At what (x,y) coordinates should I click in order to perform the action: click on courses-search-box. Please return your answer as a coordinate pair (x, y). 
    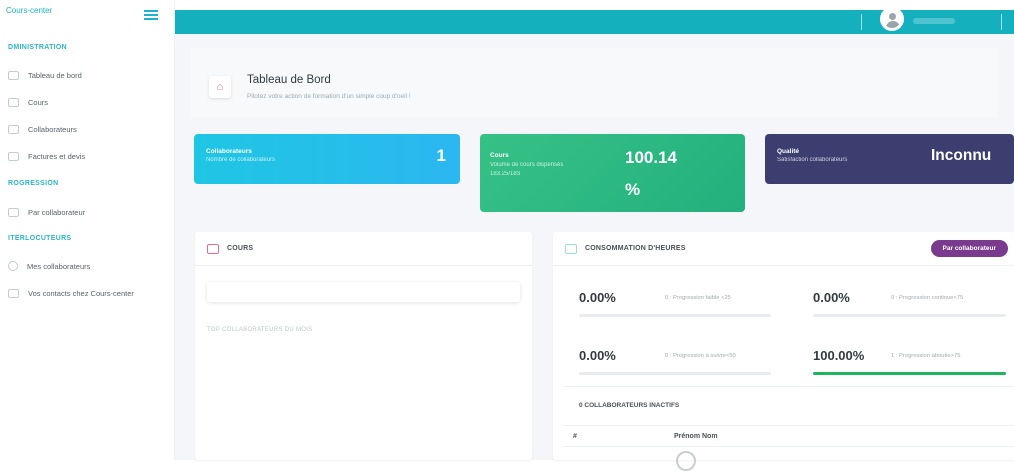
    Looking at the image, I should click on (363, 292).